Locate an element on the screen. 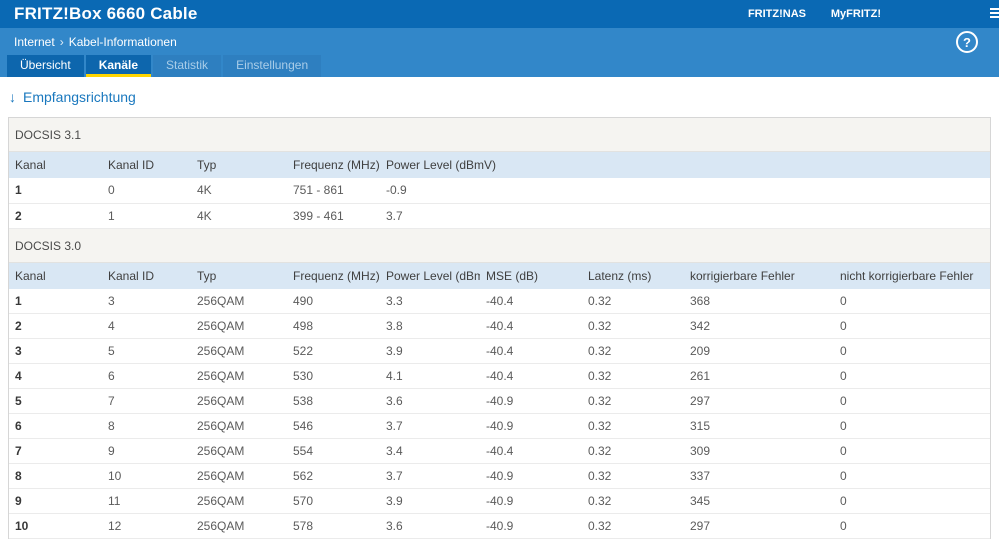 The width and height of the screenshot is (999, 543). tab-einstellungen: Einstellungen is located at coordinates (272, 66).